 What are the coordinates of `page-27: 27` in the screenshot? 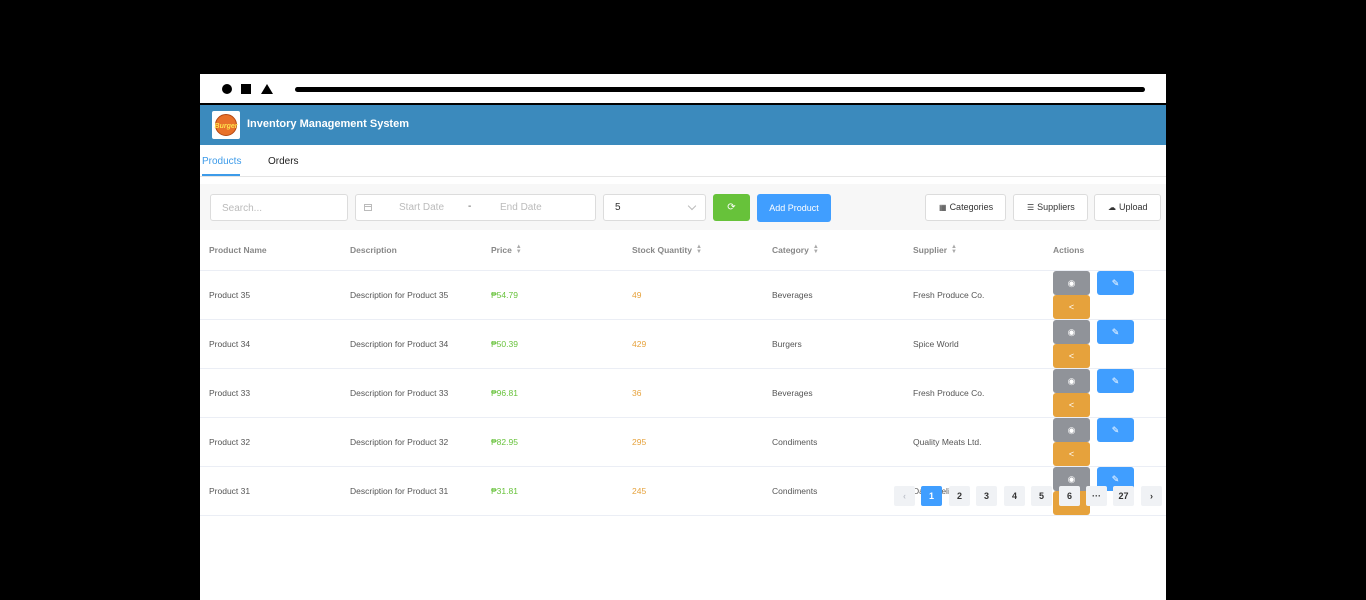 It's located at (1123, 496).